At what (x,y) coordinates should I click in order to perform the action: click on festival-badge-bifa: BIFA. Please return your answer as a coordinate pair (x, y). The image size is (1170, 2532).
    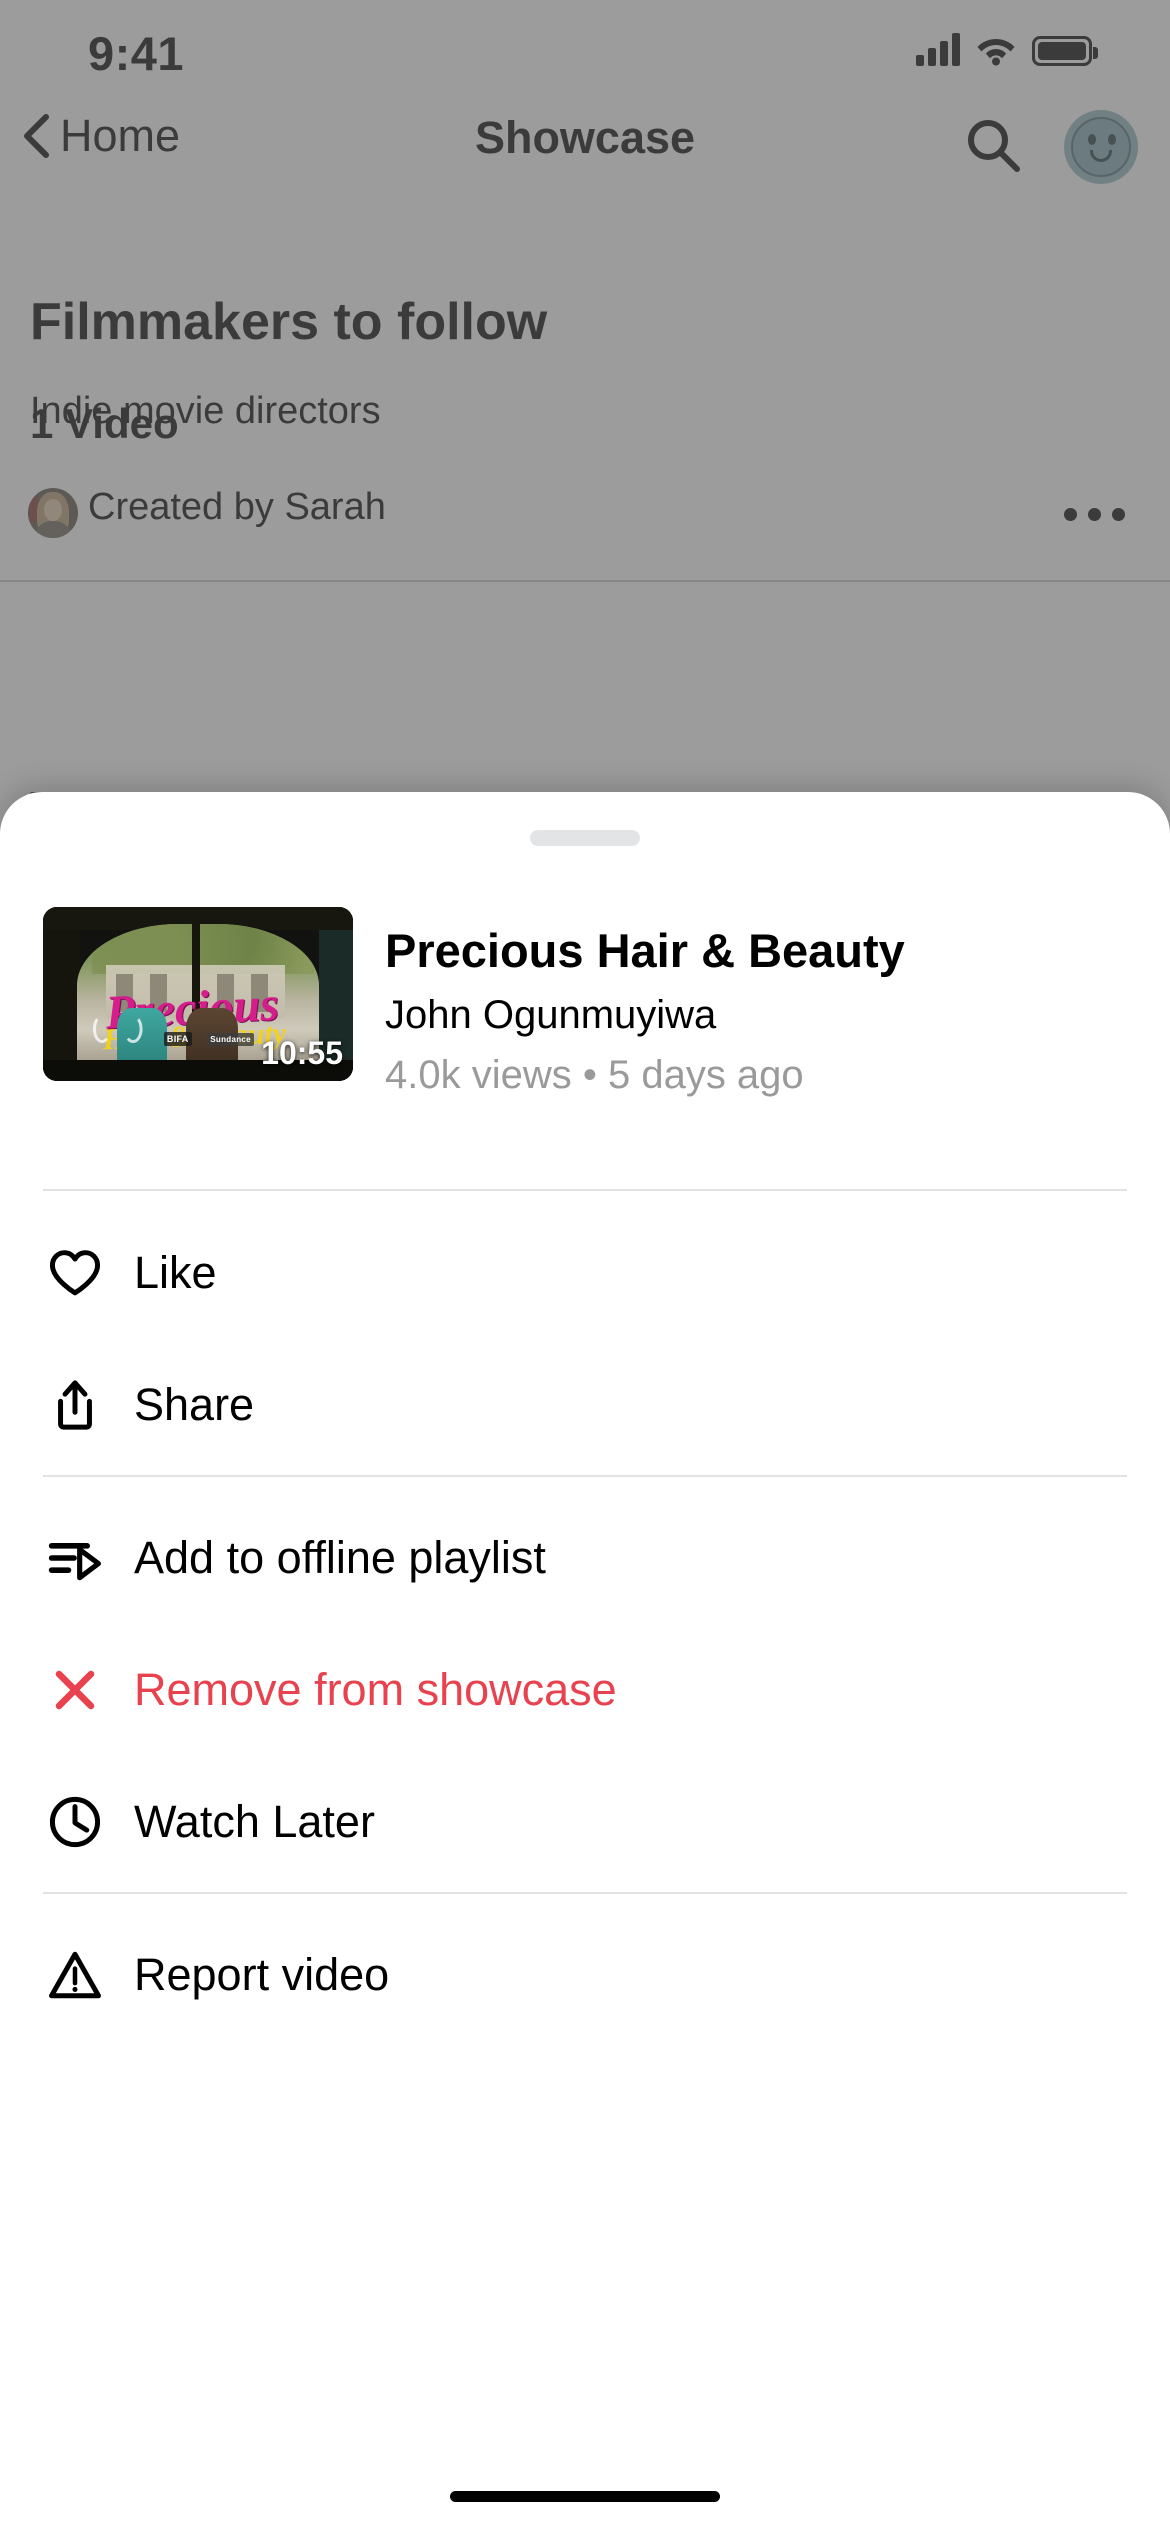
    Looking at the image, I should click on (177, 1039).